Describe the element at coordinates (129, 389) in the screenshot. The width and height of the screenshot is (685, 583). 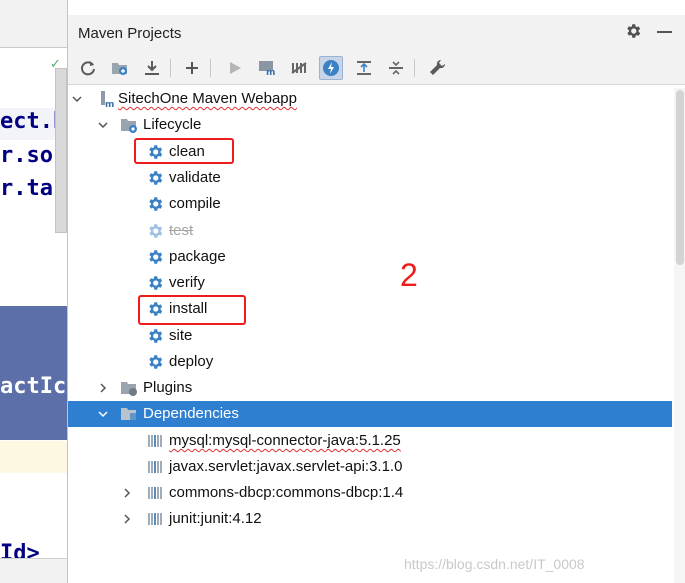
I see `folder-plugin-icon` at that location.